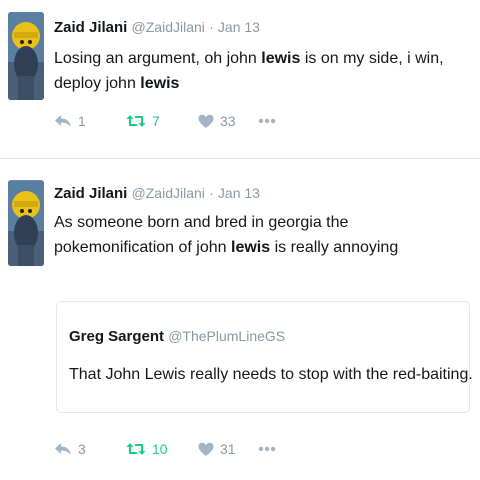 Image resolution: width=480 pixels, height=480 pixels. What do you see at coordinates (226, 336) in the screenshot?
I see `quoted-author-handle: @ThePlumLineGS` at bounding box center [226, 336].